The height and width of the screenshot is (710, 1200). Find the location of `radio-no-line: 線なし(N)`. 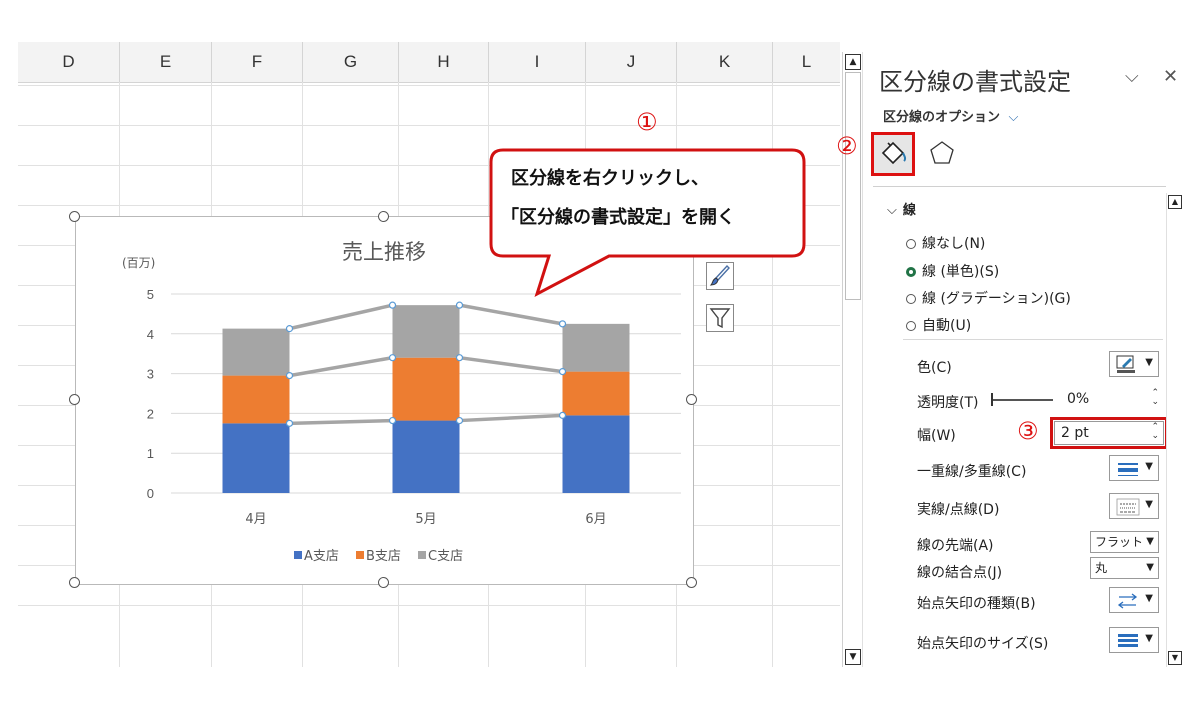

radio-no-line: 線なし(N) is located at coordinates (945, 243).